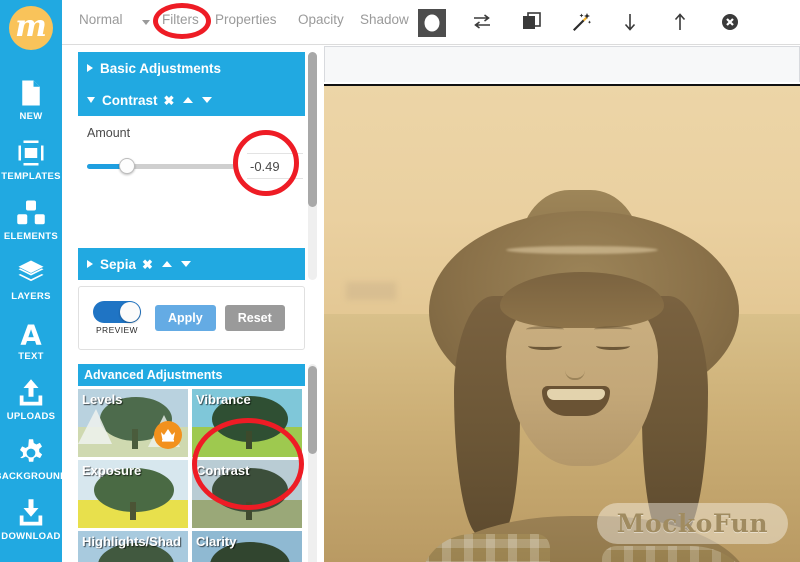 The image size is (800, 562). I want to click on advanced-scrollbar-thumb, so click(312, 410).